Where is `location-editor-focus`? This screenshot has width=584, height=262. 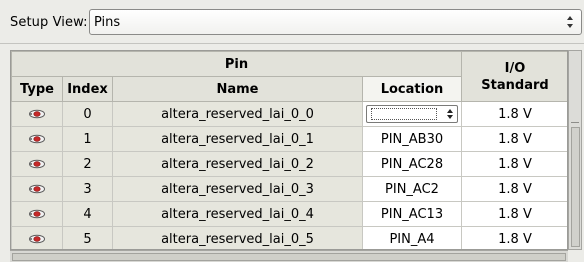 location-editor-focus is located at coordinates (404, 113).